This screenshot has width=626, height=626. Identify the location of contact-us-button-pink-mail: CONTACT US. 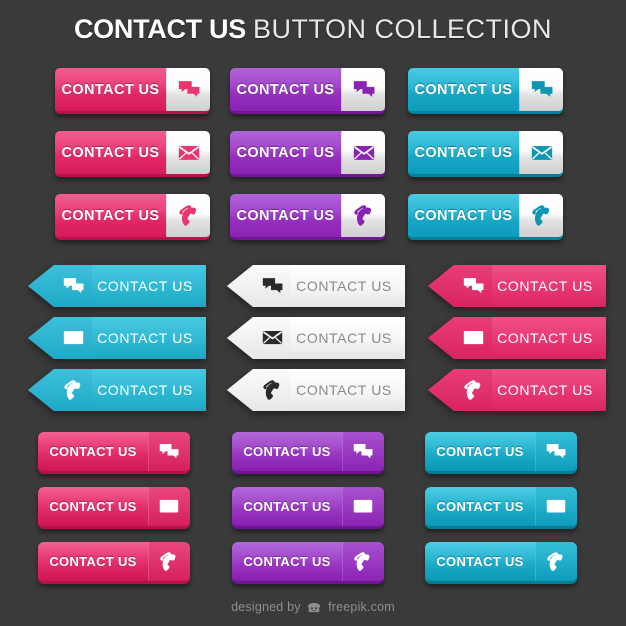
(132, 154).